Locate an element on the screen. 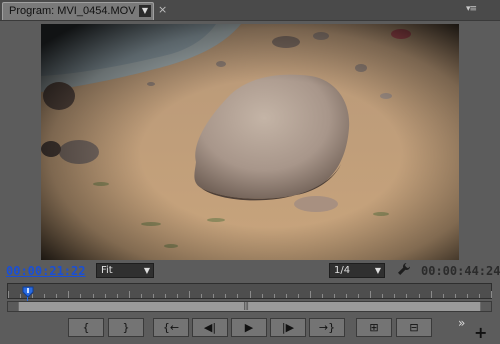 The image size is (500, 344). scroll-left-handle is located at coordinates (13, 306).